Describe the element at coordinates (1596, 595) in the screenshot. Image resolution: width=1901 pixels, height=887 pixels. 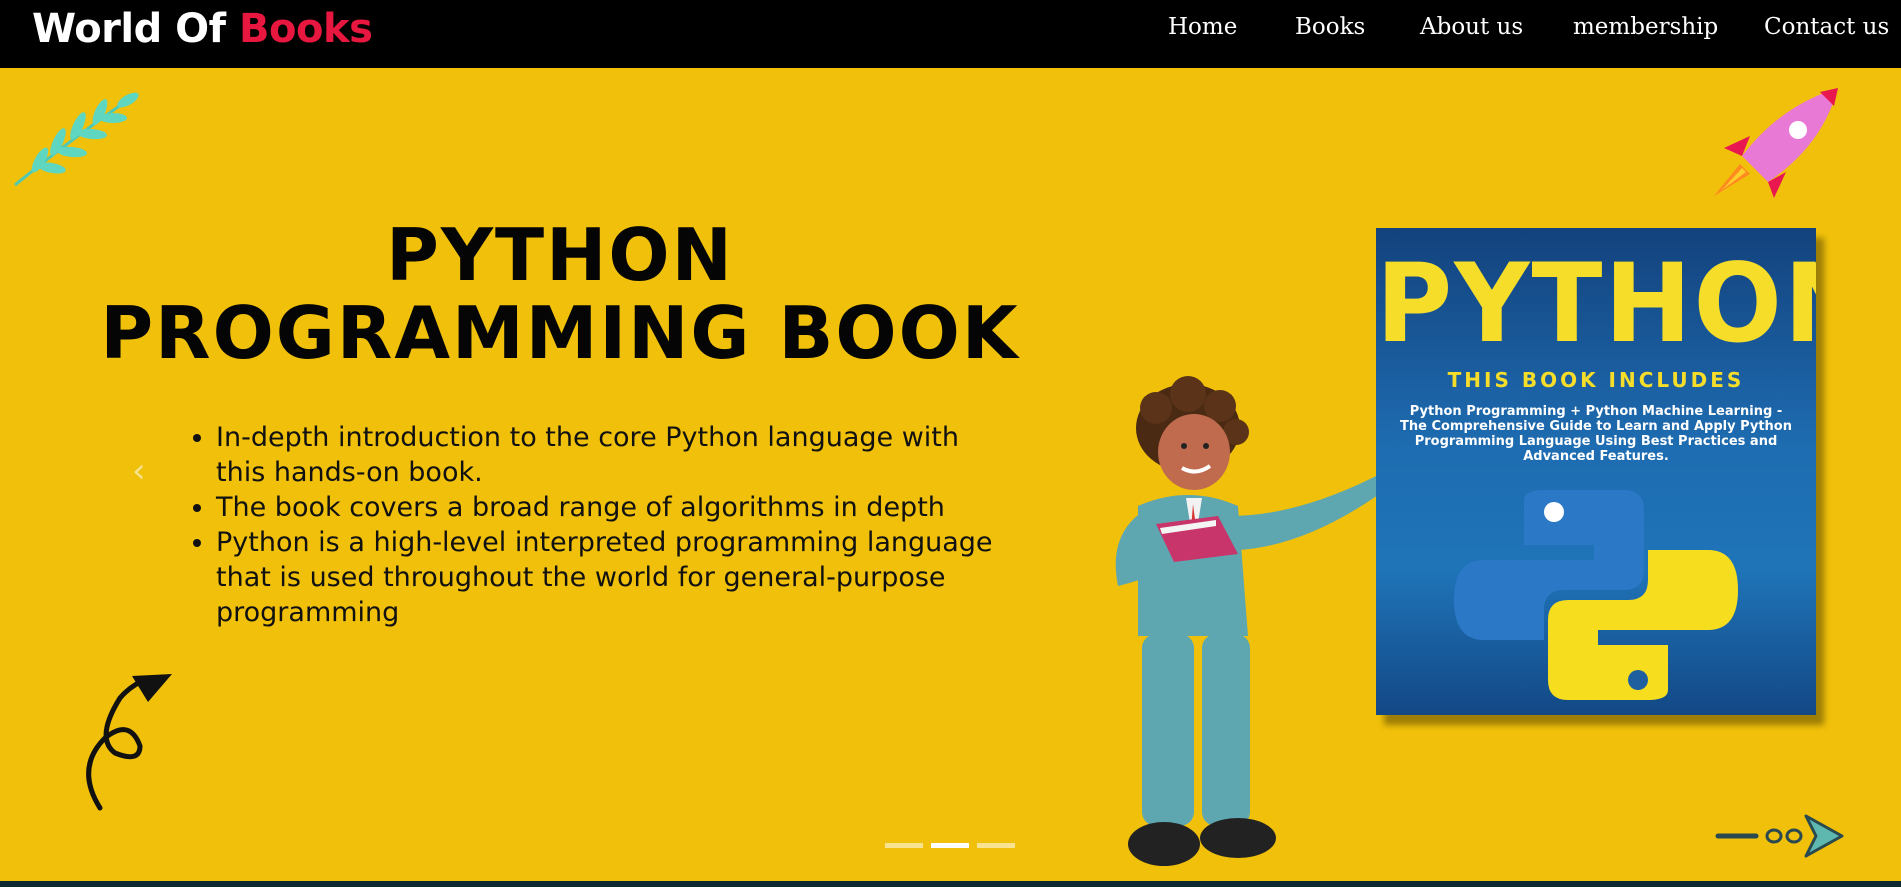
I see `python-logo-icon` at that location.